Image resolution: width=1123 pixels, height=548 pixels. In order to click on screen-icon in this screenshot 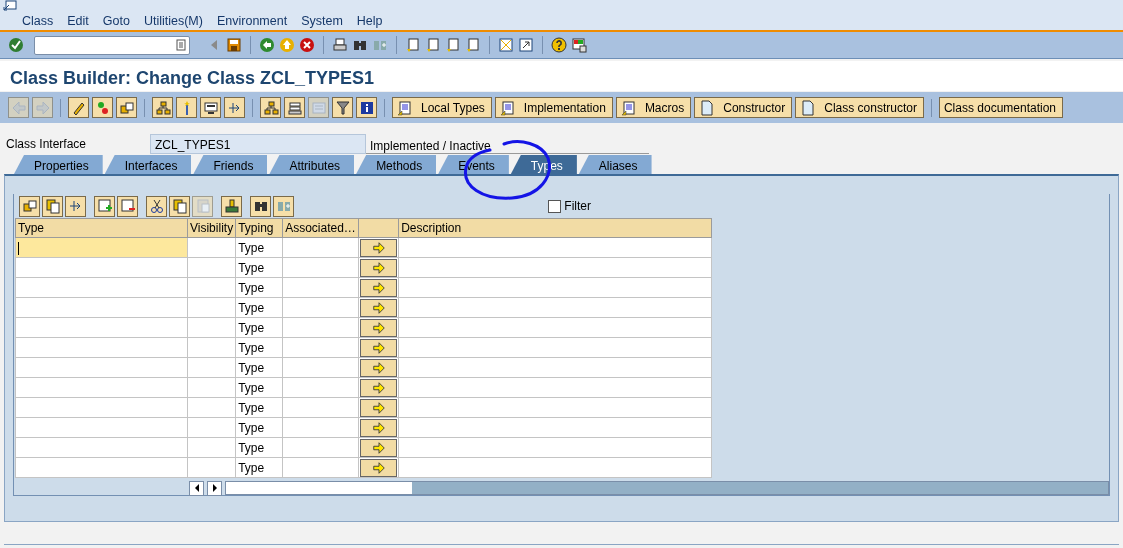, I will do `click(210, 107)`.